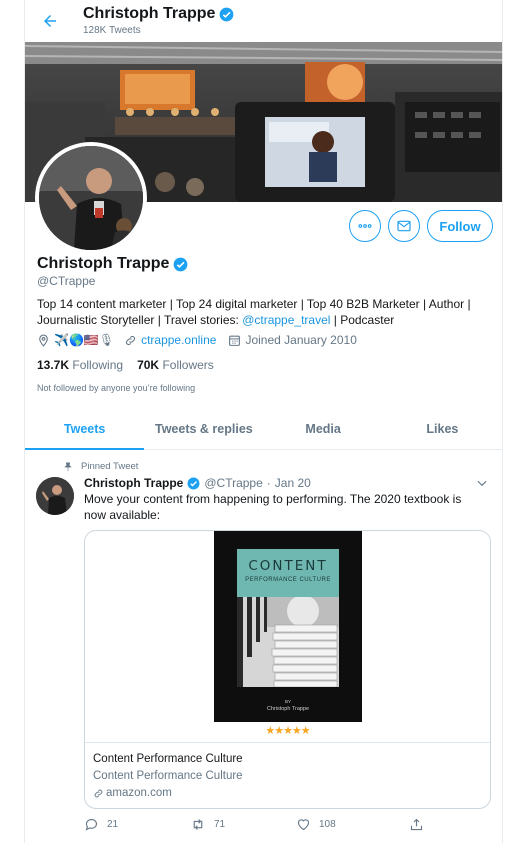 The image size is (526, 843). I want to click on book-author: Christoph Trappe, so click(288, 709).